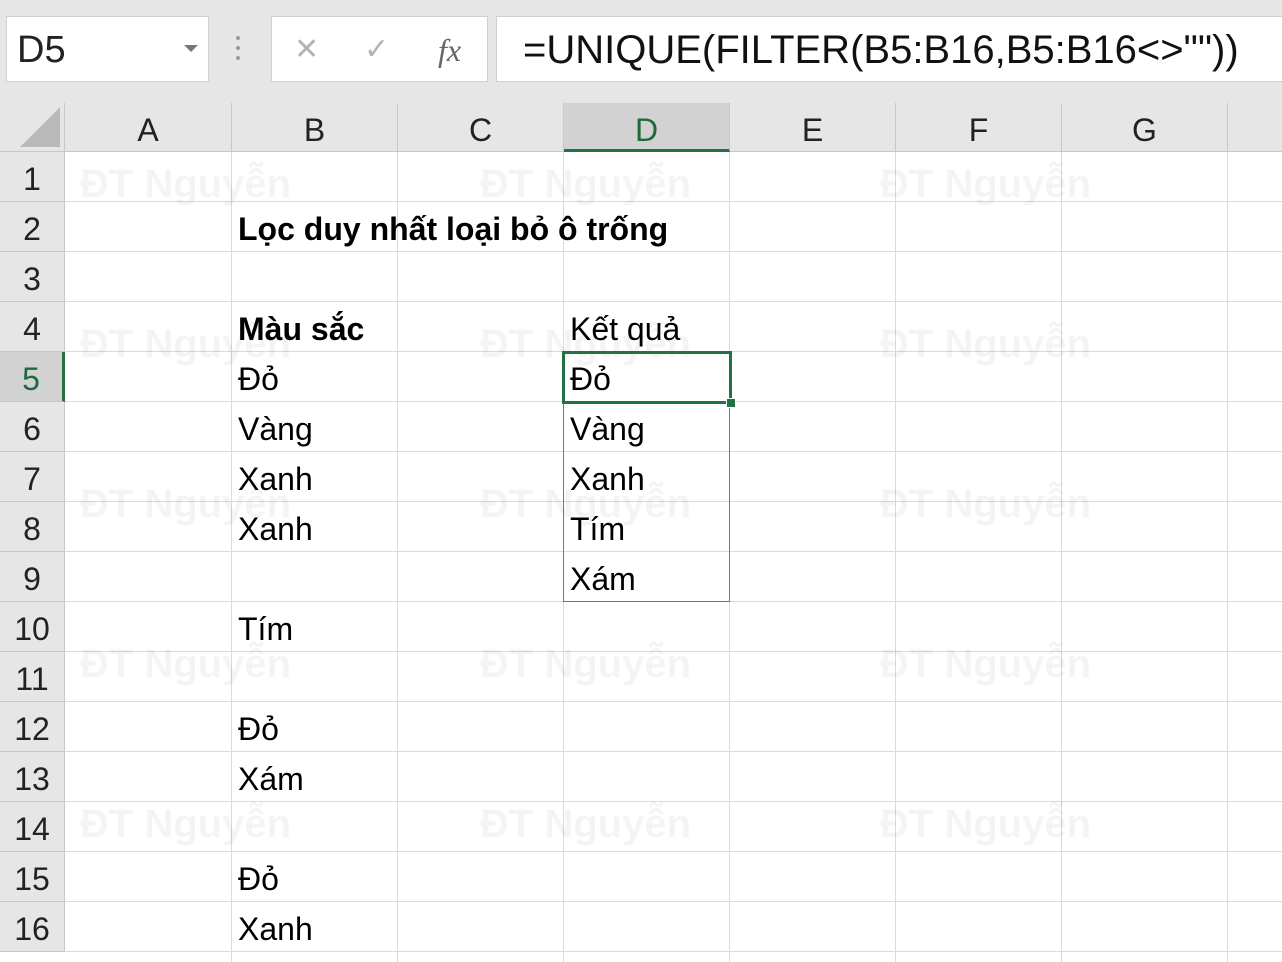  I want to click on row-header-6: 6, so click(32, 427).